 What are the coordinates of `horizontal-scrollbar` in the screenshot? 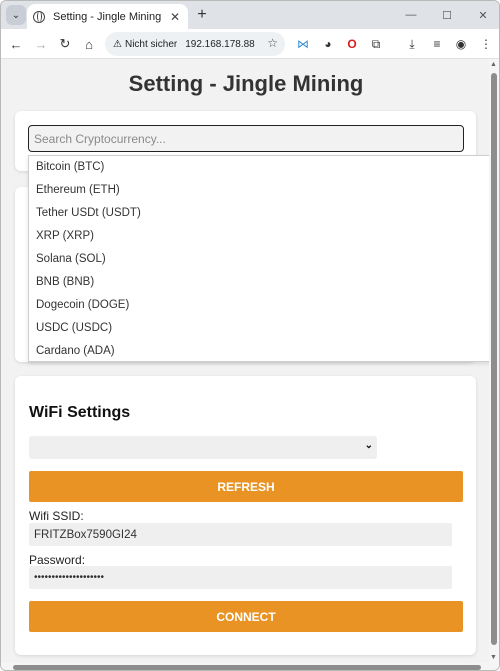 It's located at (250, 666).